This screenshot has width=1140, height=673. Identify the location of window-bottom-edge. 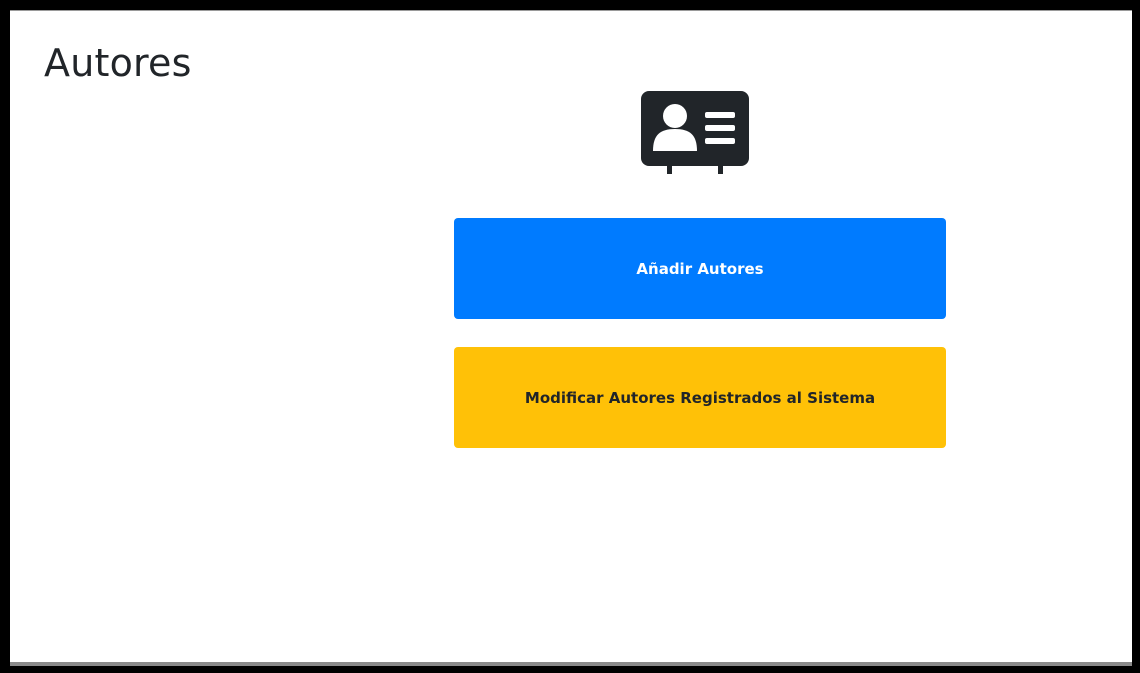
(571, 664).